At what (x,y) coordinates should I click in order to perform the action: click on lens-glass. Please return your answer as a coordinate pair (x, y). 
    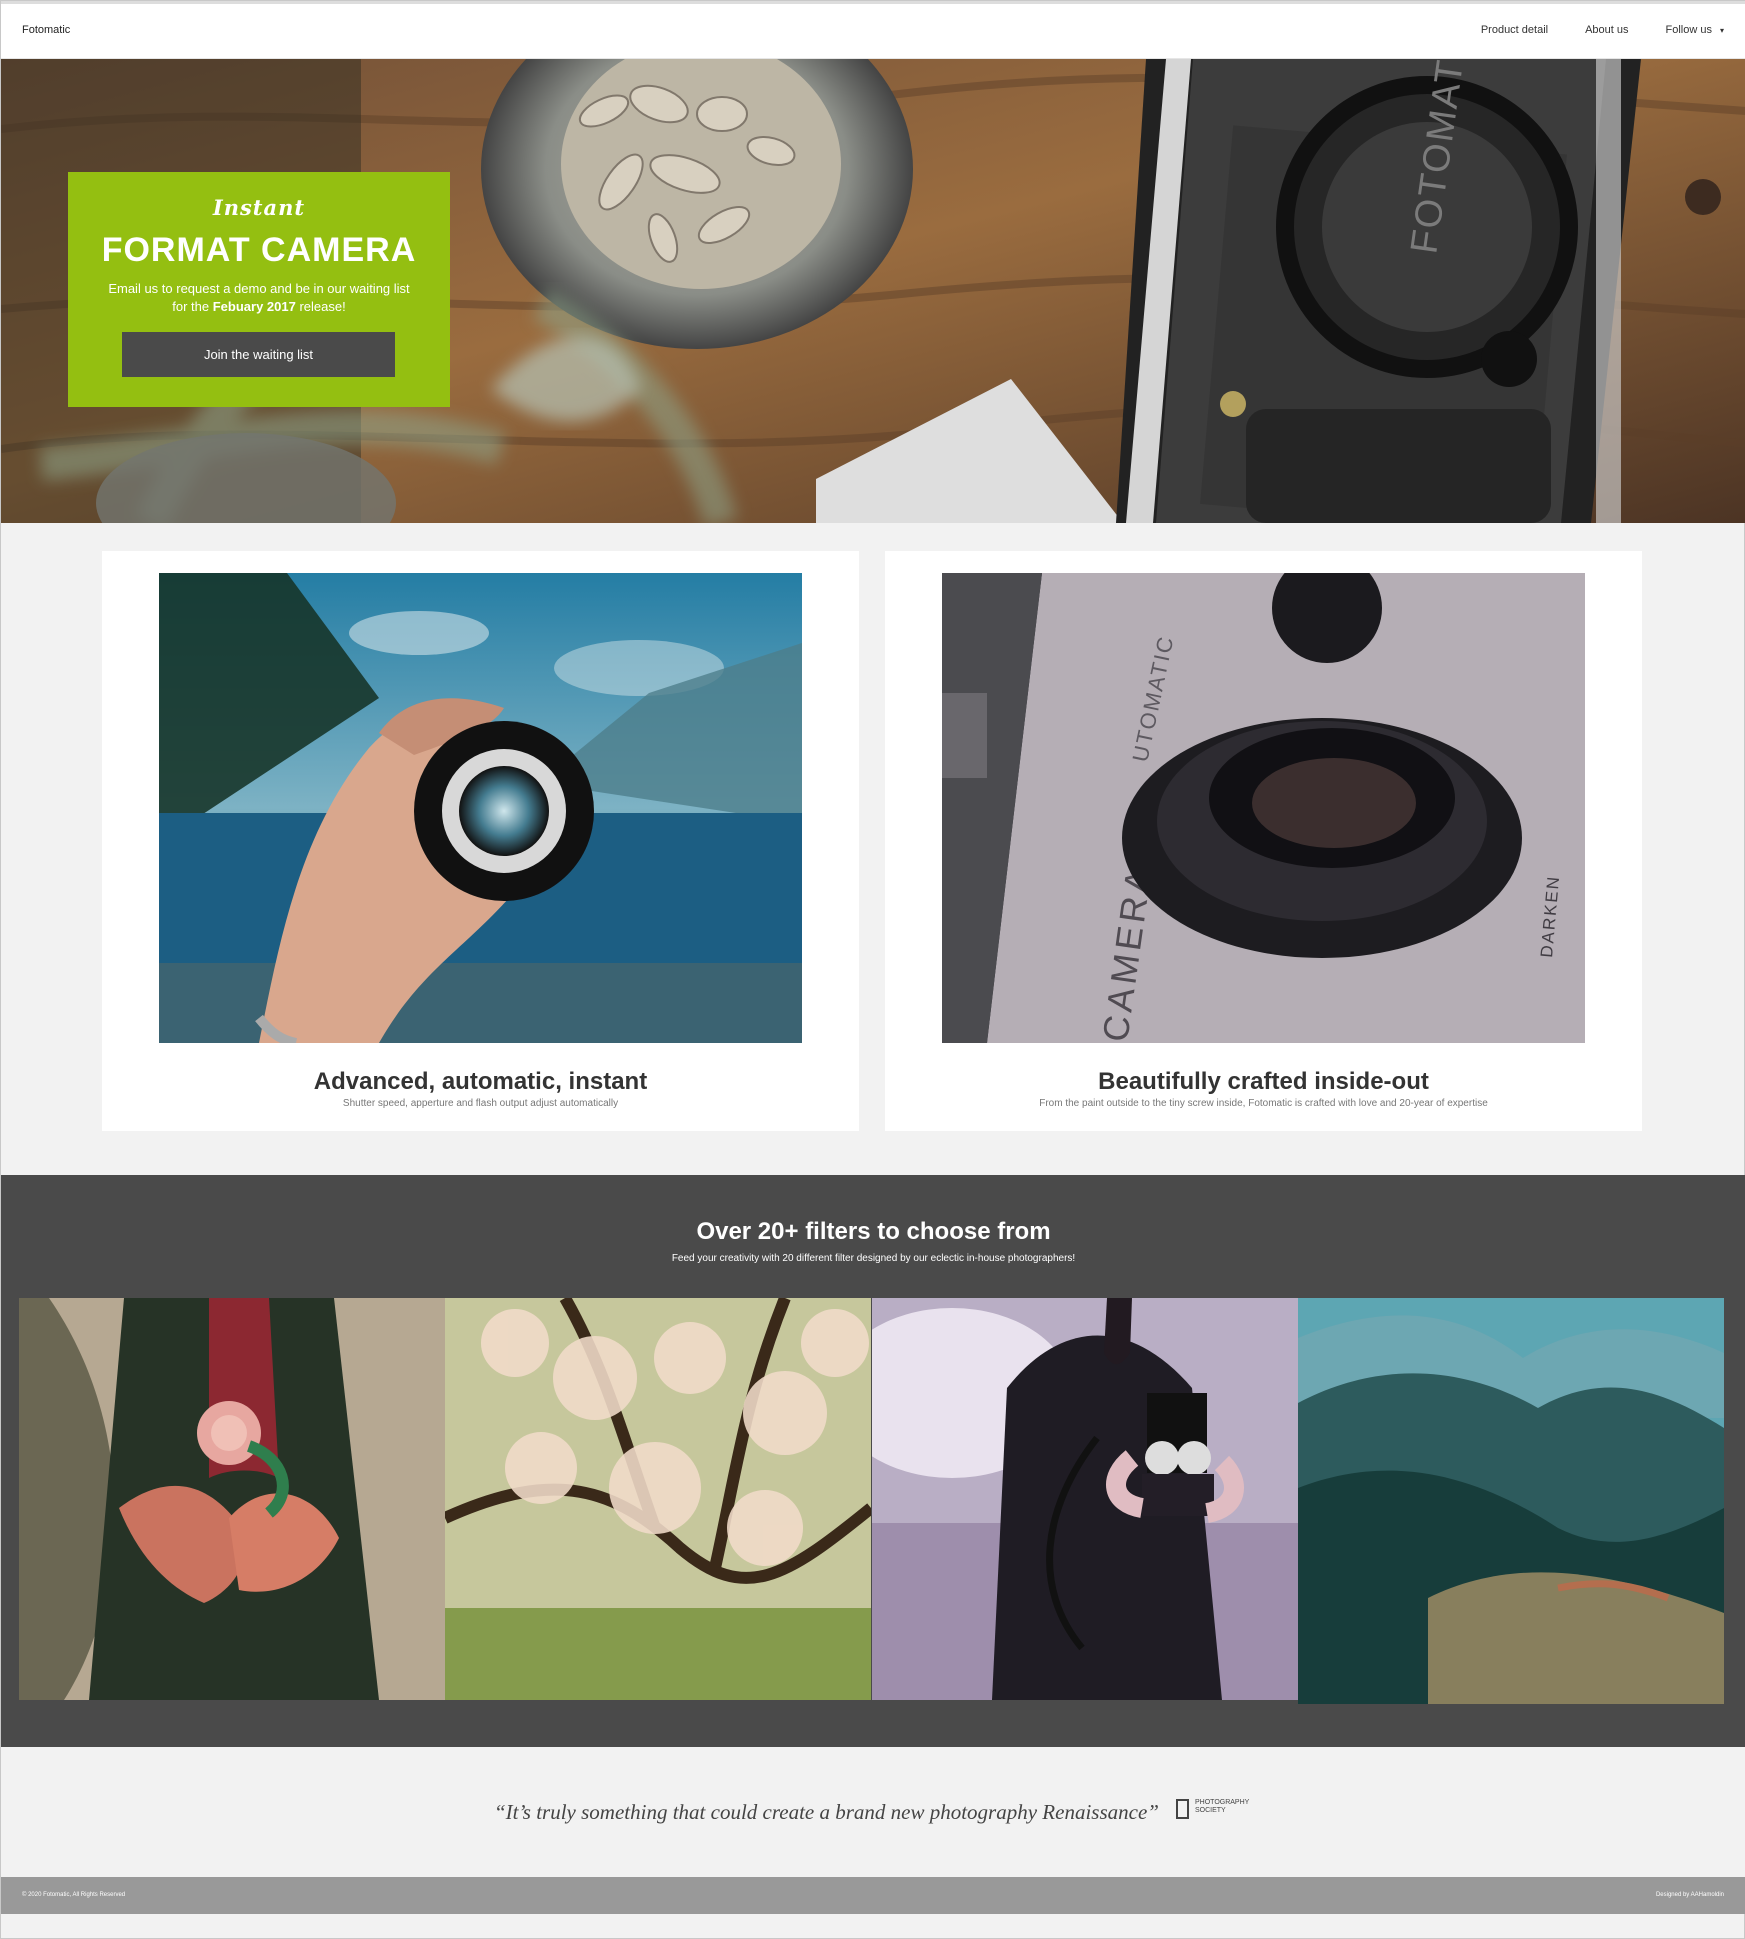
    Looking at the image, I should click on (1334, 803).